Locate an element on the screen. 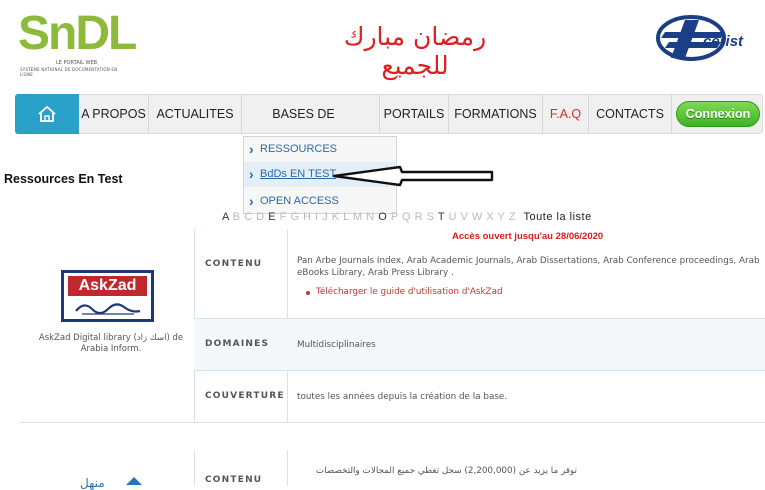 Image resolution: width=765 pixels, height=490 pixels. alphabet-letter-f: F is located at coordinates (283, 217).